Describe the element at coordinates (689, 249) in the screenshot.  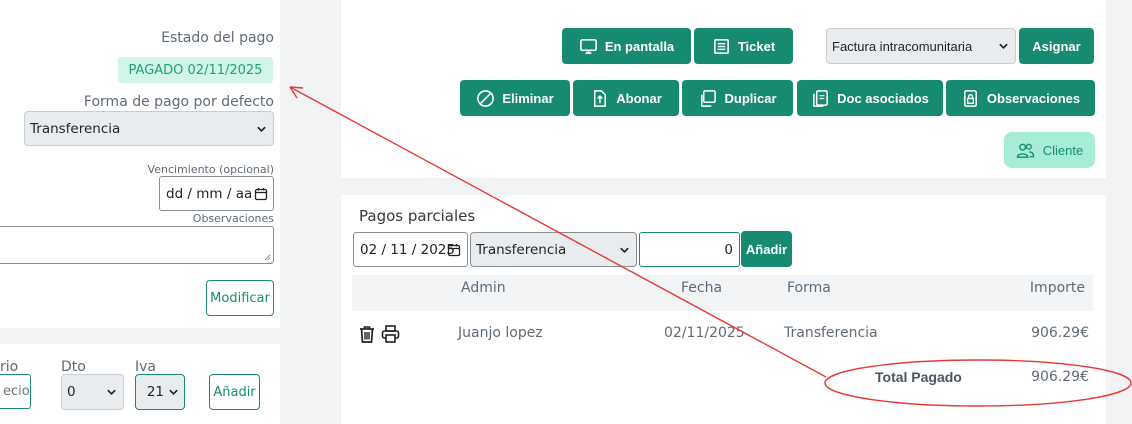
I see `payment-amount-input: 0` at that location.